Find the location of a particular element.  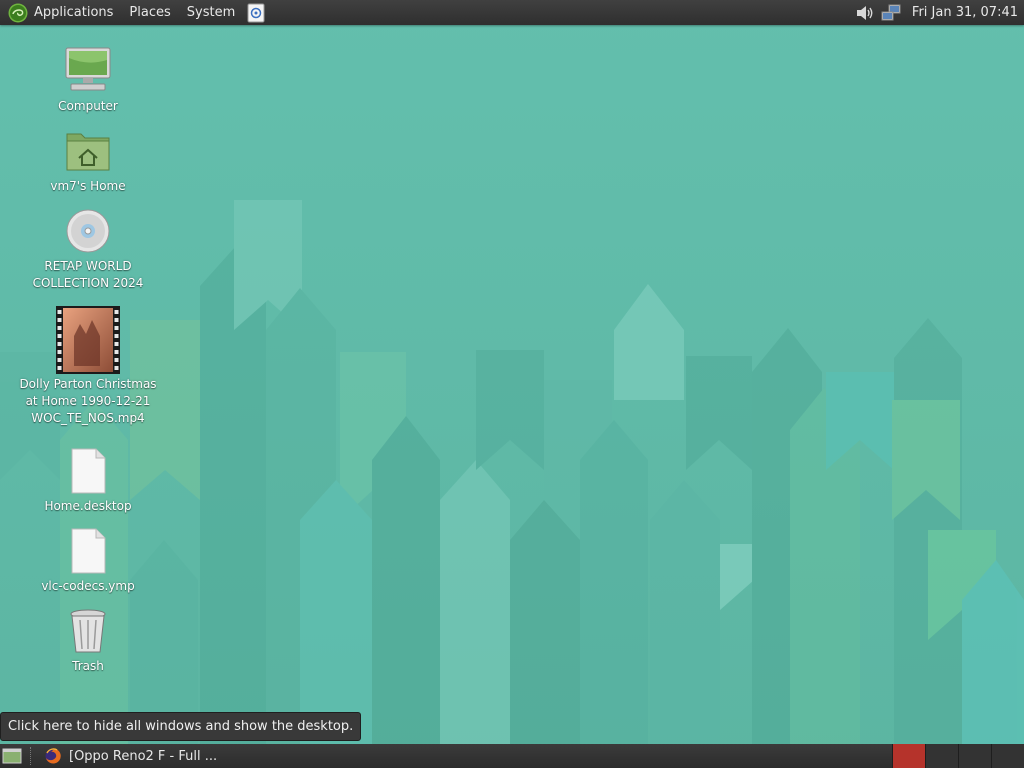

desktop-icon-trash: Trash is located at coordinates (88, 640).